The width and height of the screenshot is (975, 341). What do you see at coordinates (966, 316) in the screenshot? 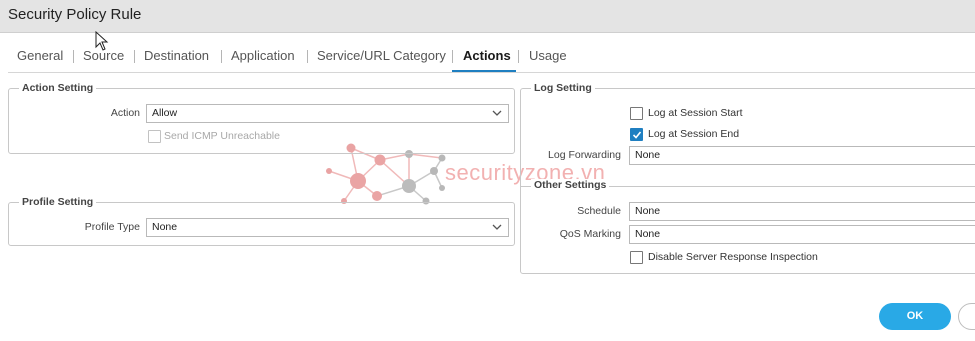
I see `cancel-button` at bounding box center [966, 316].